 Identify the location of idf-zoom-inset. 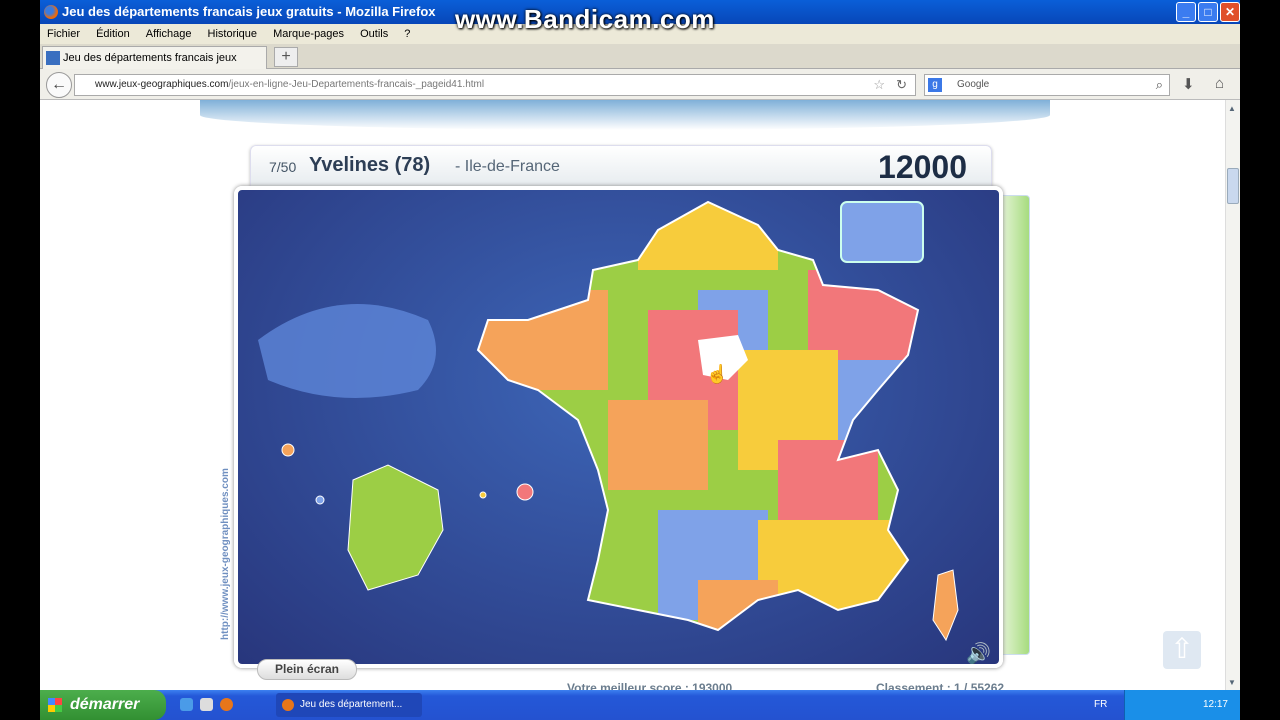
(882, 232).